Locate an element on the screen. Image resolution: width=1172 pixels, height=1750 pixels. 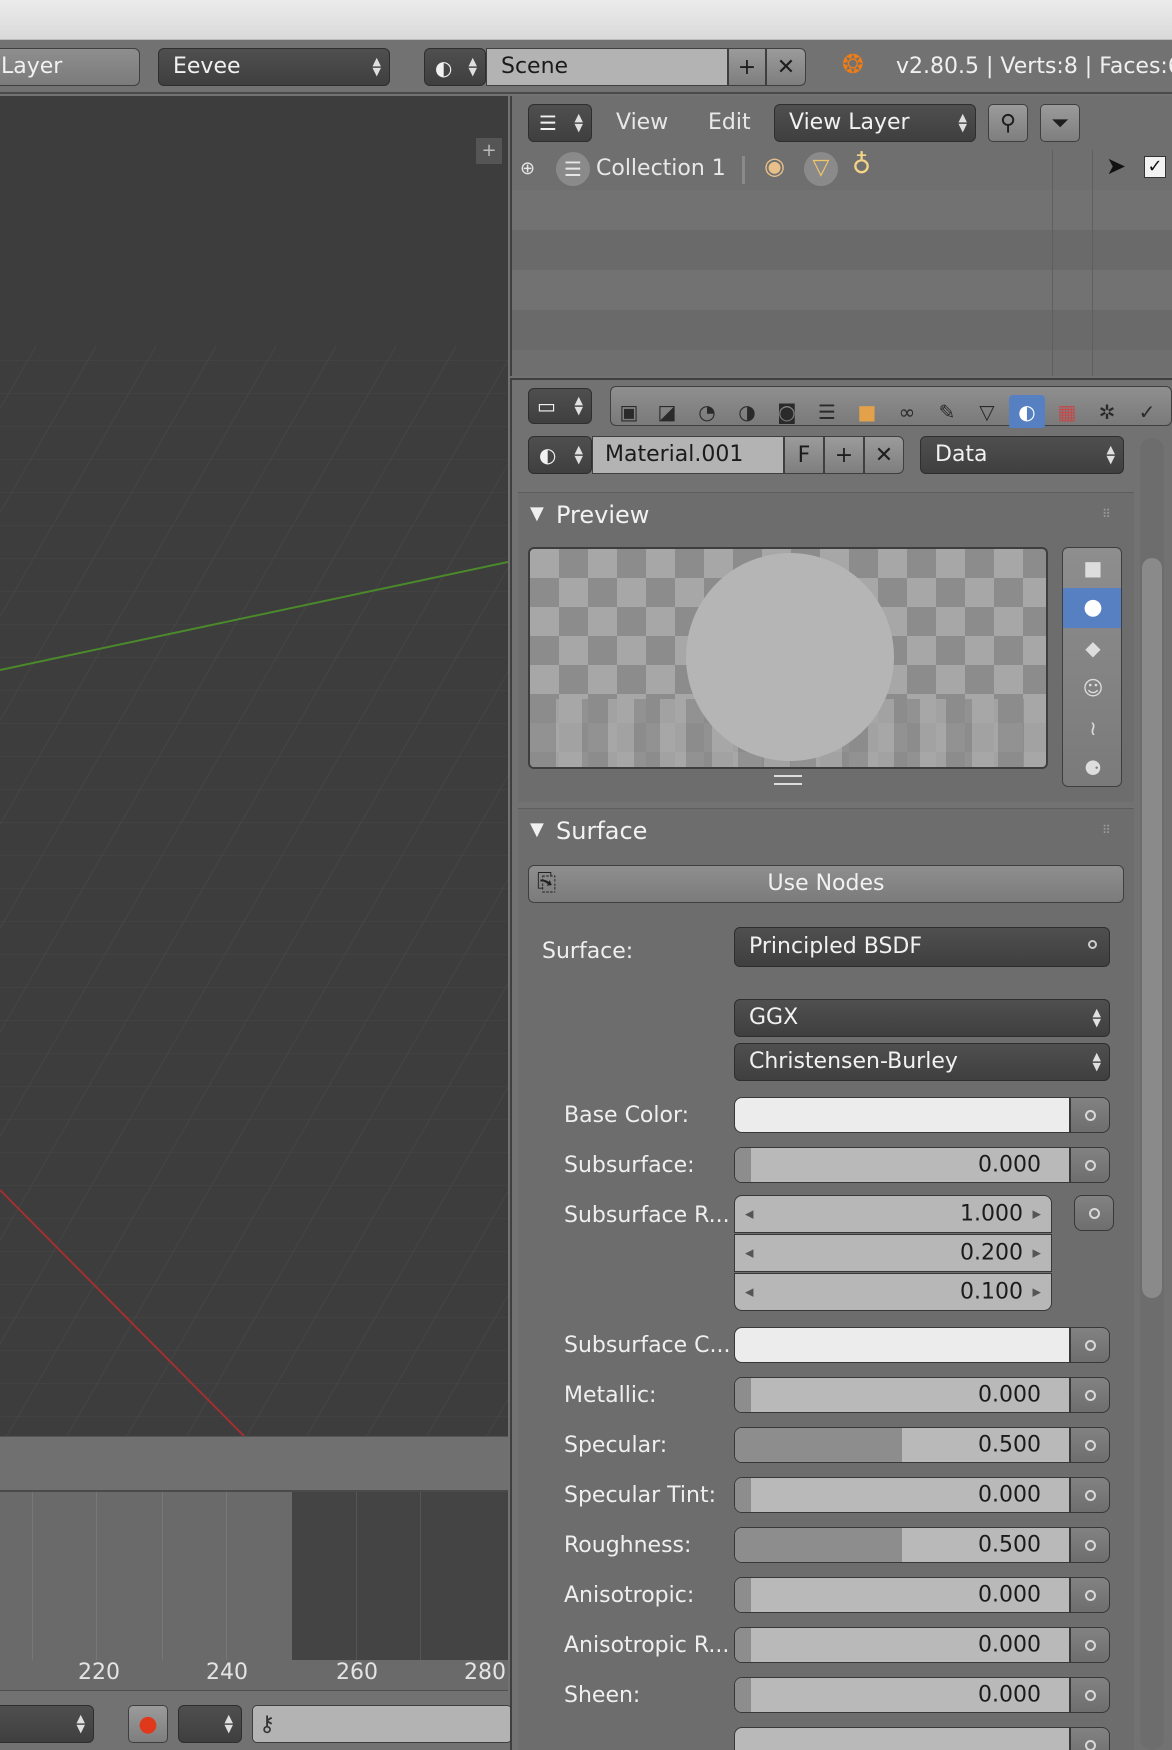
link-mode-dropdown: Data ▲ ▼ is located at coordinates (1022, 455).